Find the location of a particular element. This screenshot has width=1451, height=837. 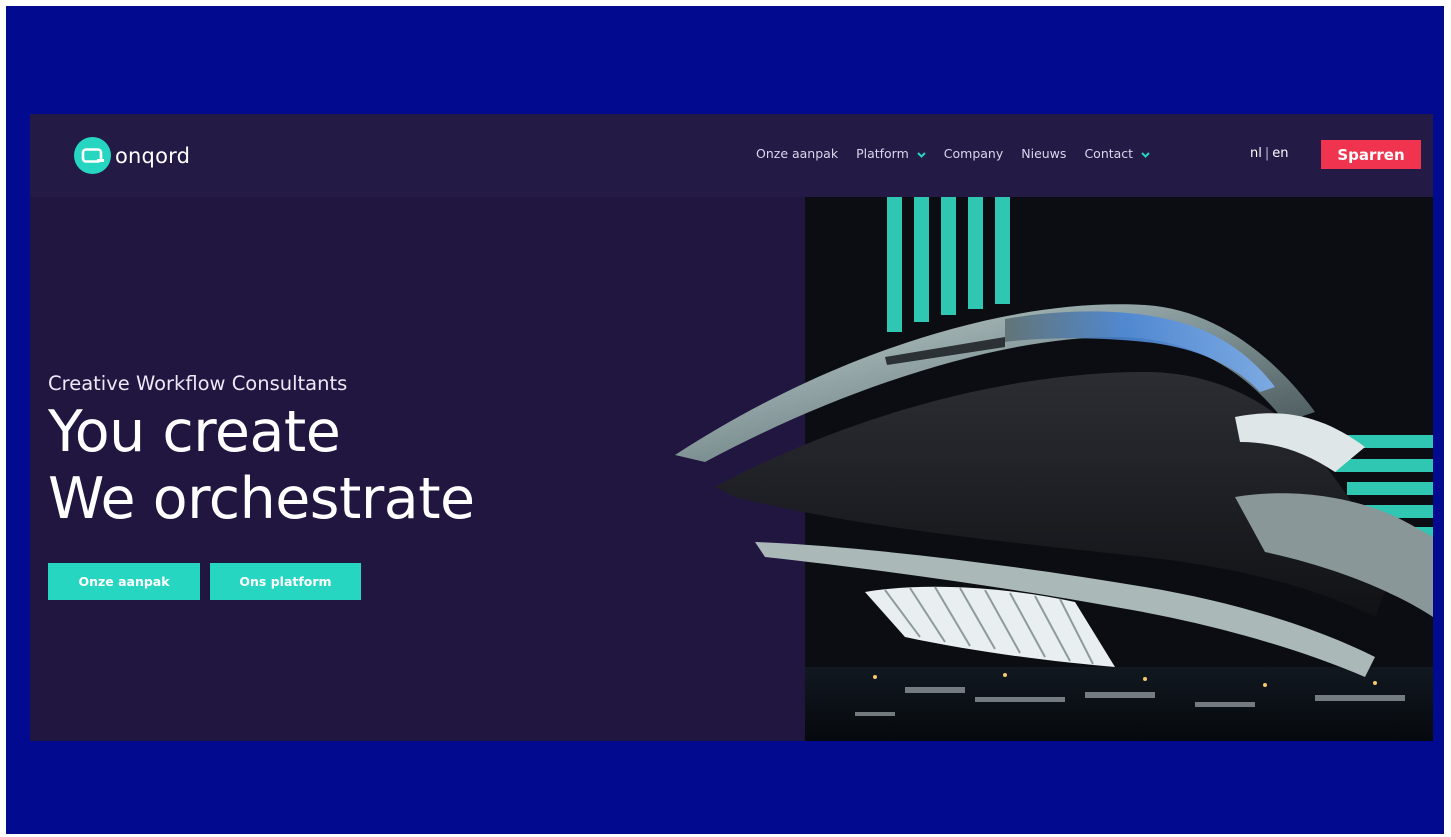

hero-buttons: Onze aanpak Ons platform is located at coordinates (209, 581).